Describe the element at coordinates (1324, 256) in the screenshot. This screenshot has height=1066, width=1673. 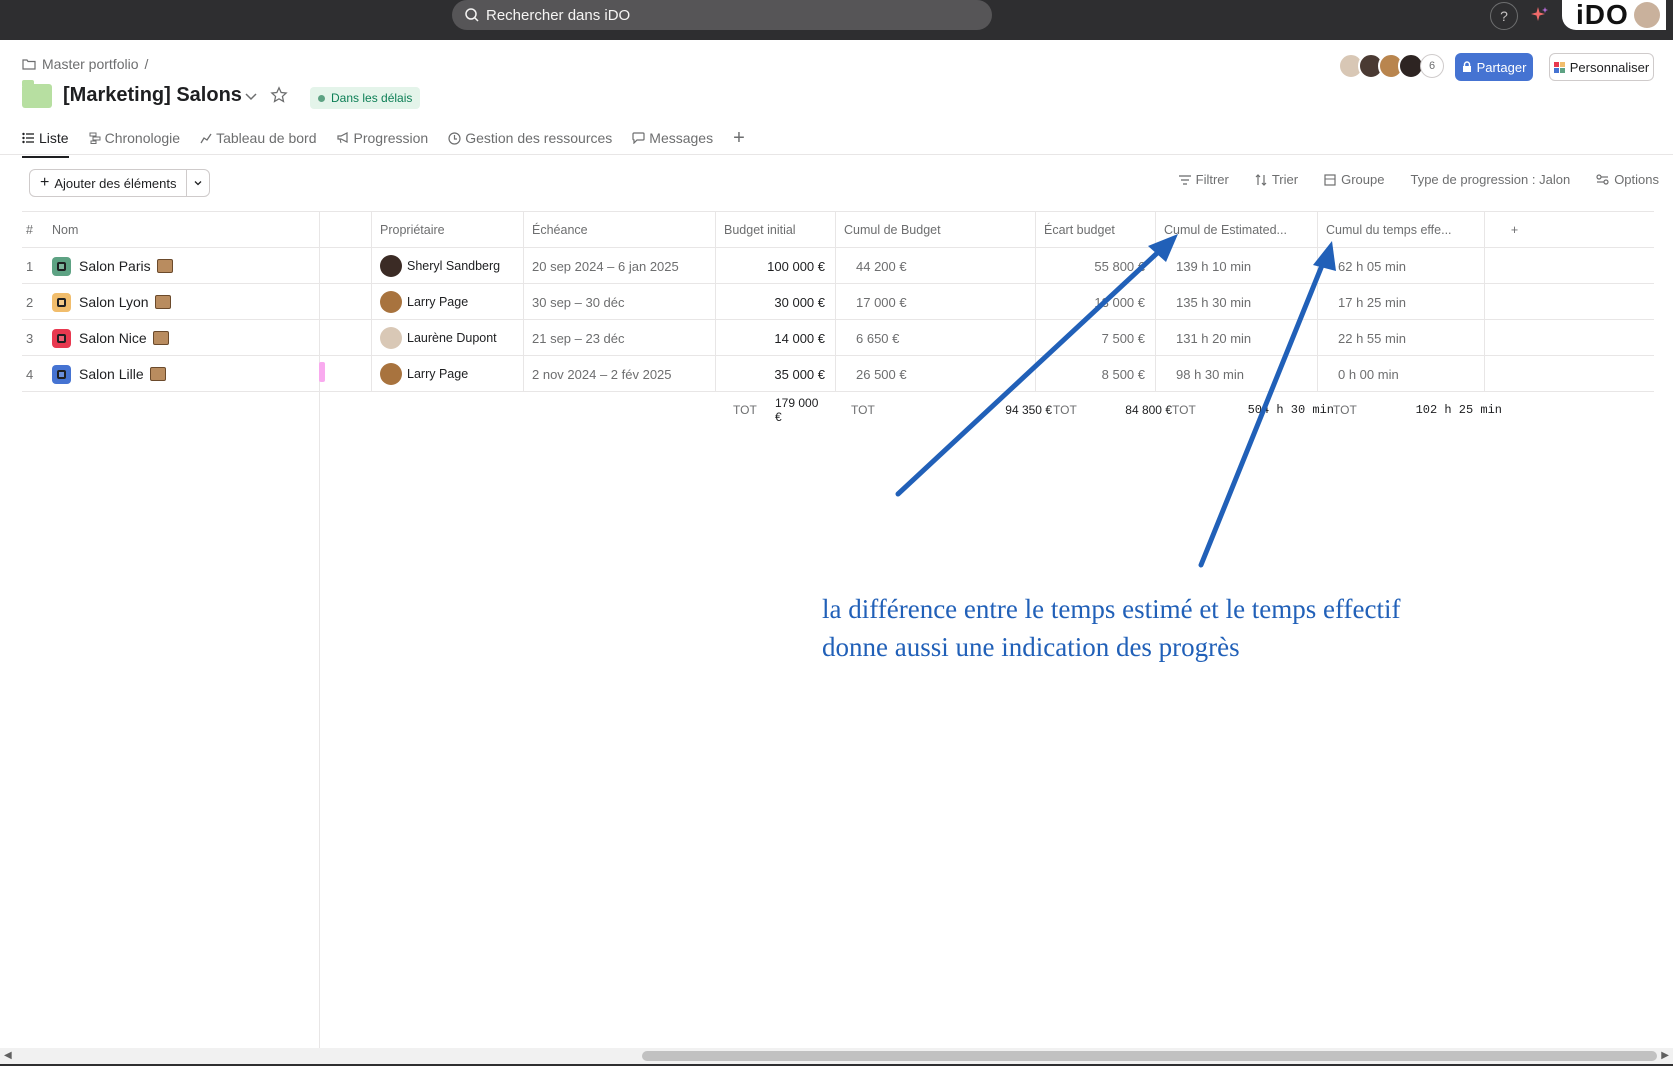
I see `arrow-head-effective` at that location.